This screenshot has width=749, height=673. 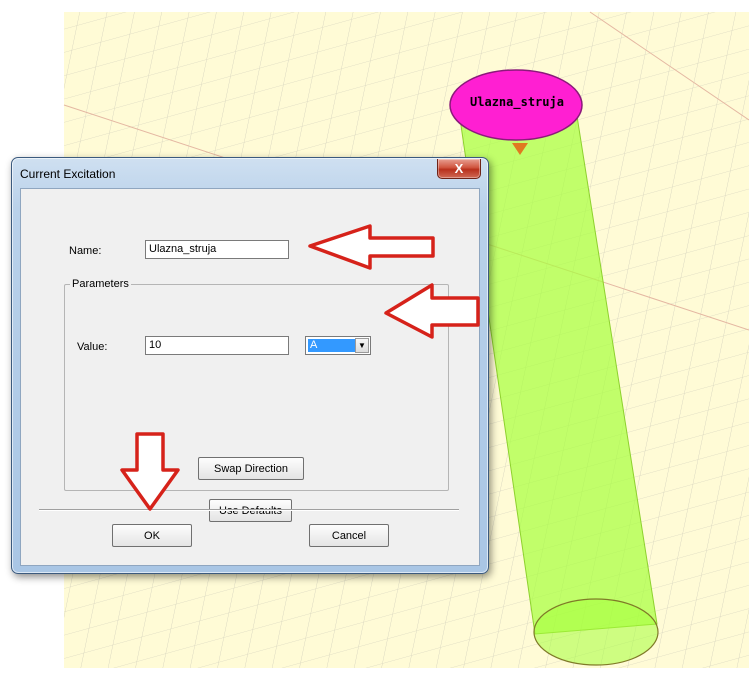 What do you see at coordinates (249, 510) in the screenshot?
I see `separator` at bounding box center [249, 510].